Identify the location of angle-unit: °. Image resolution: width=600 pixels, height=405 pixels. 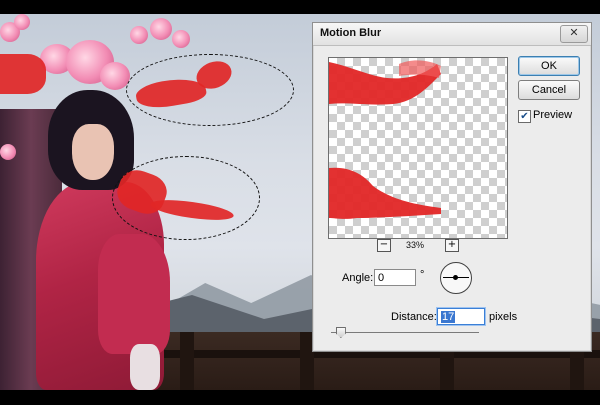
(422, 275).